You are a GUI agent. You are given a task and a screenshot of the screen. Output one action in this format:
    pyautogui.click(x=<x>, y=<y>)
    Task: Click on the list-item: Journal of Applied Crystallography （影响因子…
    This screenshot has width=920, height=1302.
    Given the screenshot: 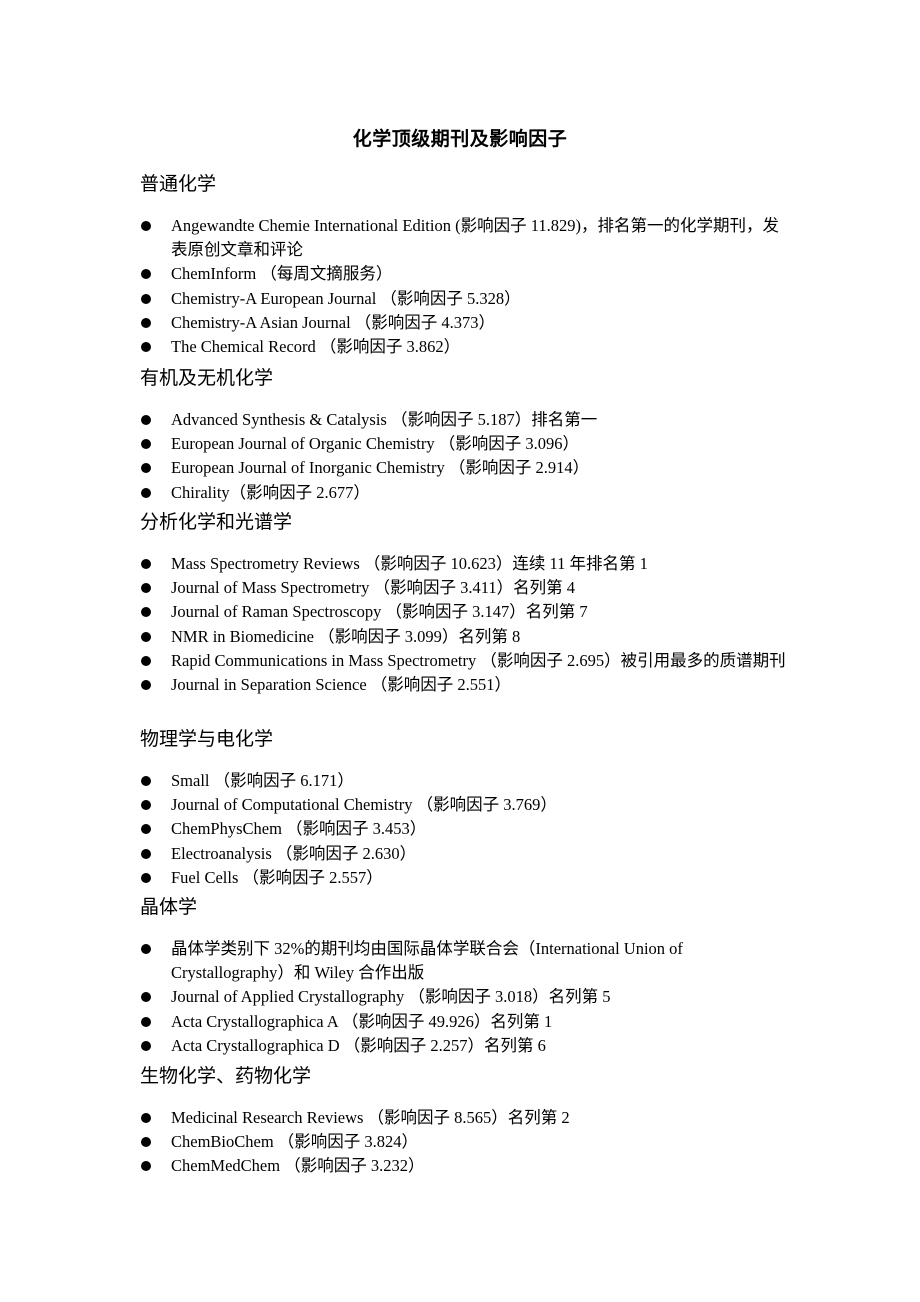 What is the action you would take?
    pyautogui.click(x=465, y=997)
    